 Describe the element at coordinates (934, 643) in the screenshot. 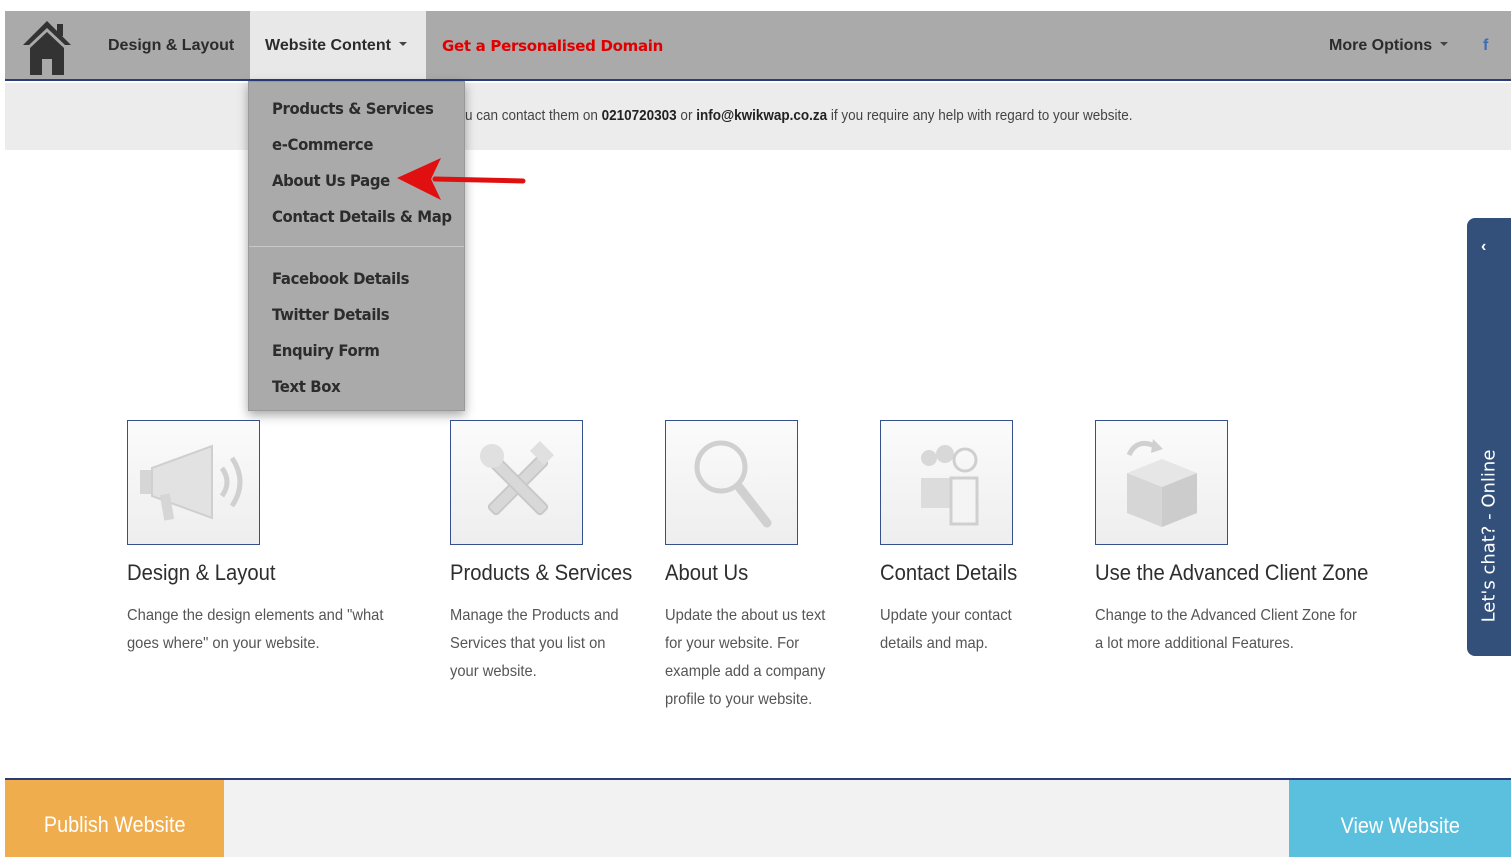

I see `feature-desc-line: details and map.` at that location.